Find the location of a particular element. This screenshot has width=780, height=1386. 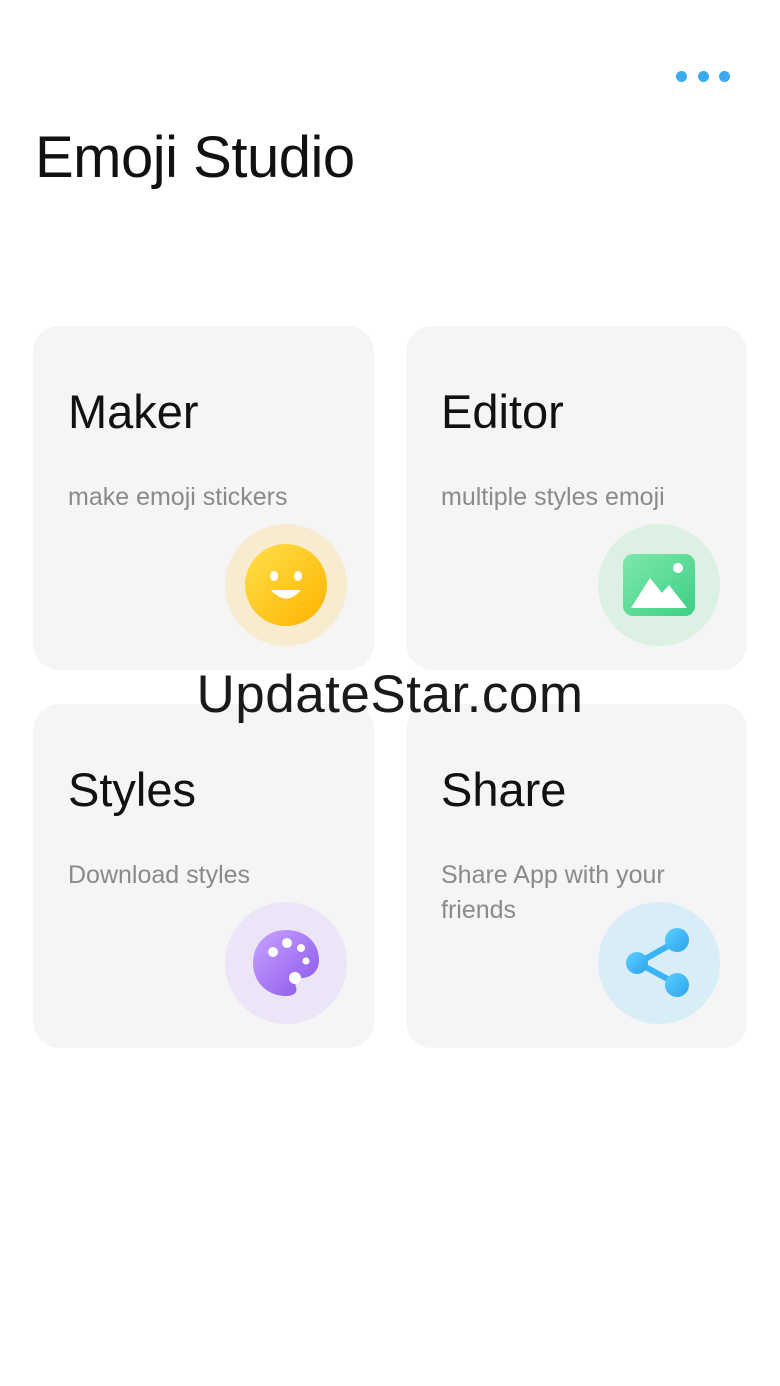

card-subtitle: multiple styles emoji is located at coordinates (553, 497).